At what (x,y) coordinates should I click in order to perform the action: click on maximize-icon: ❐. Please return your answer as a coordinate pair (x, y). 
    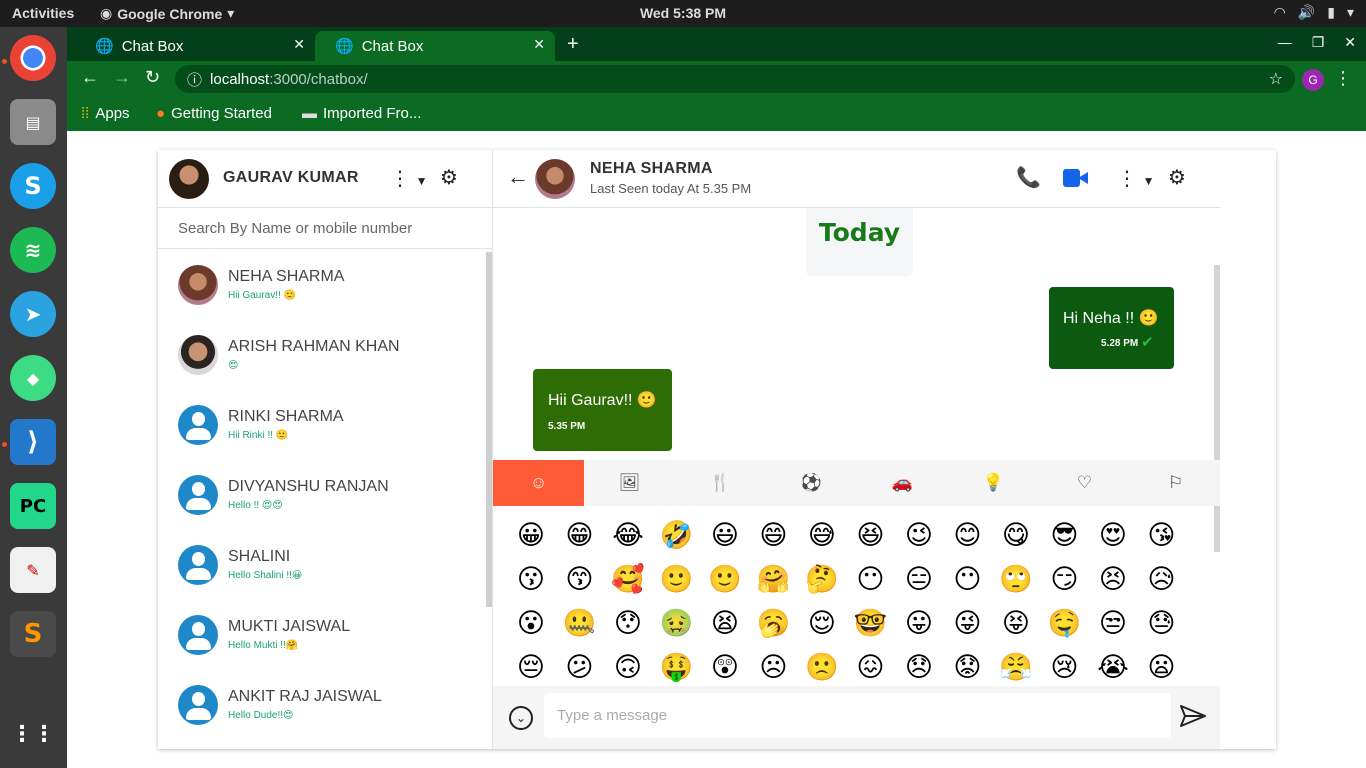
    Looking at the image, I should click on (1318, 42).